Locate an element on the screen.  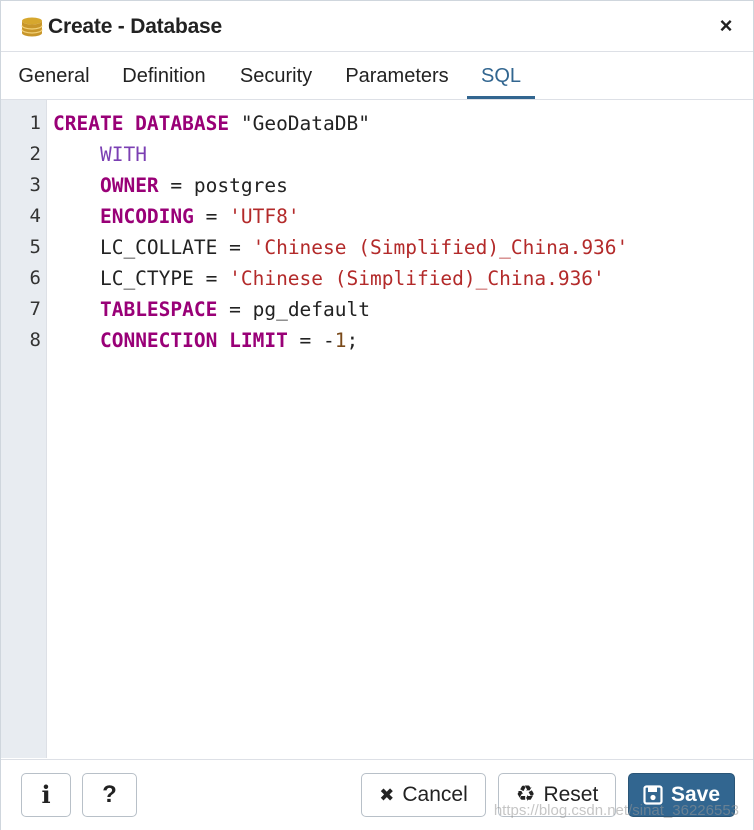
code-token: ; is located at coordinates (352, 340).